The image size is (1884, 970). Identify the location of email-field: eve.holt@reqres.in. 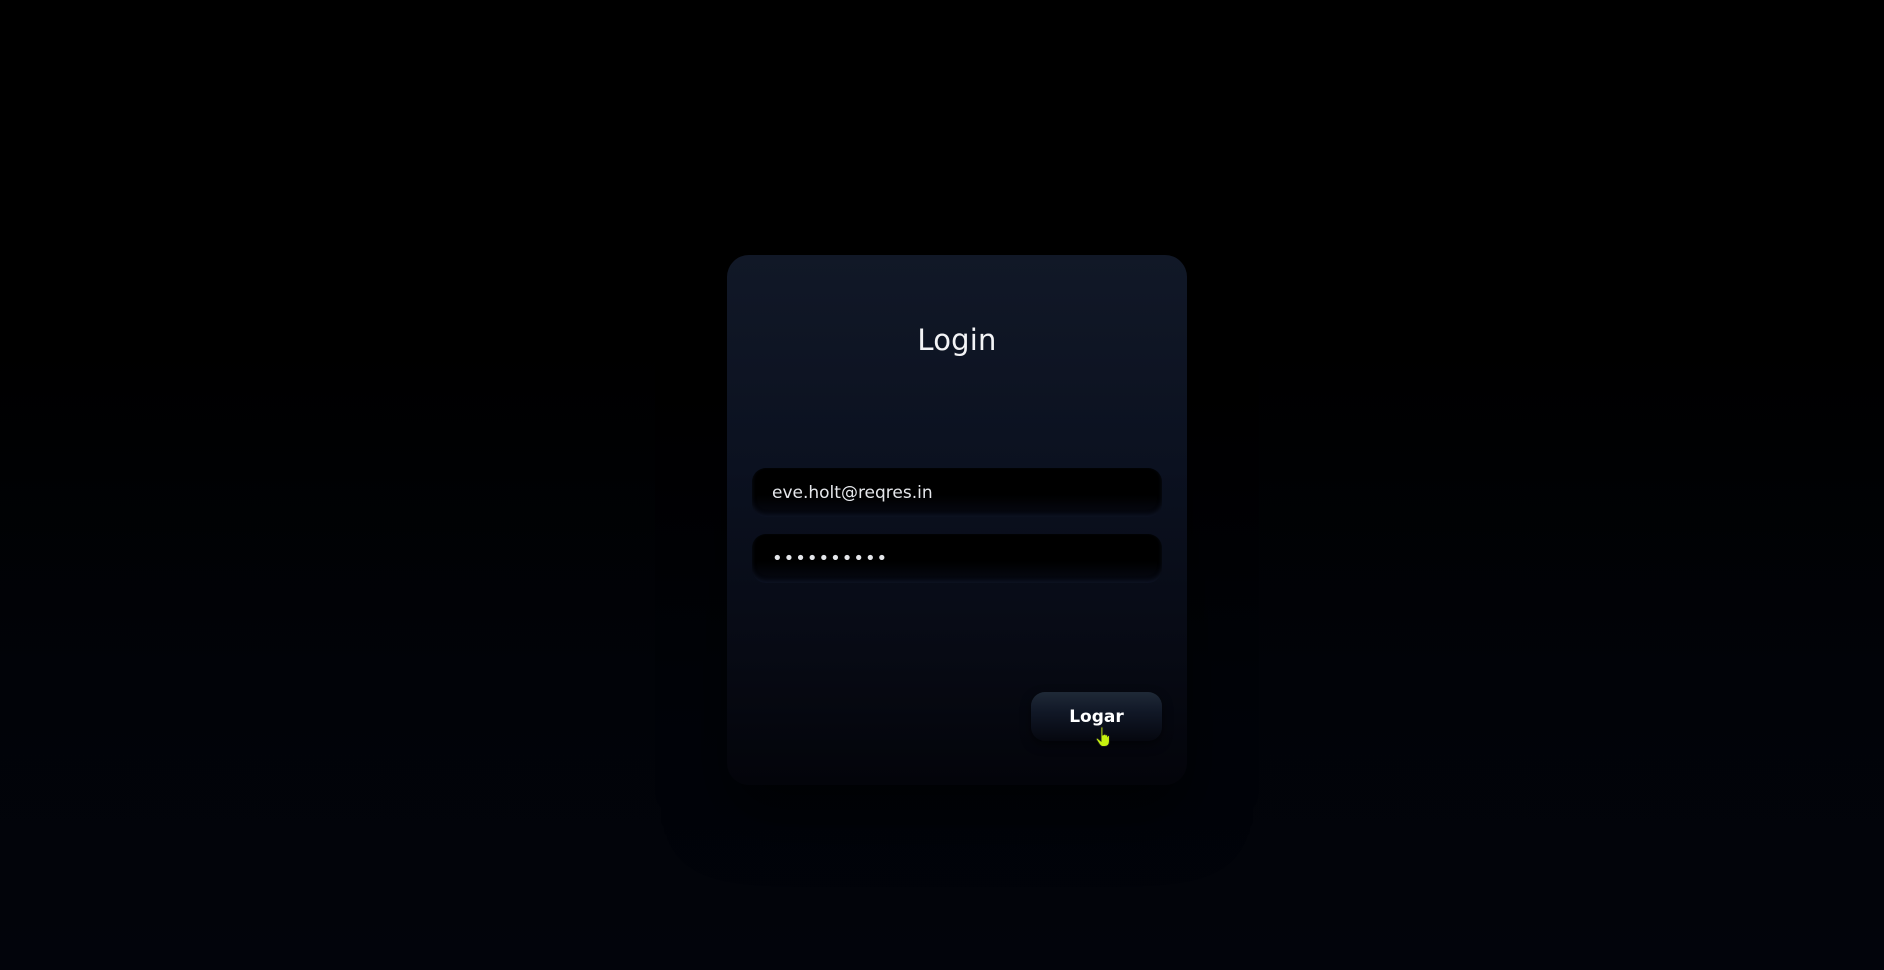
(957, 492).